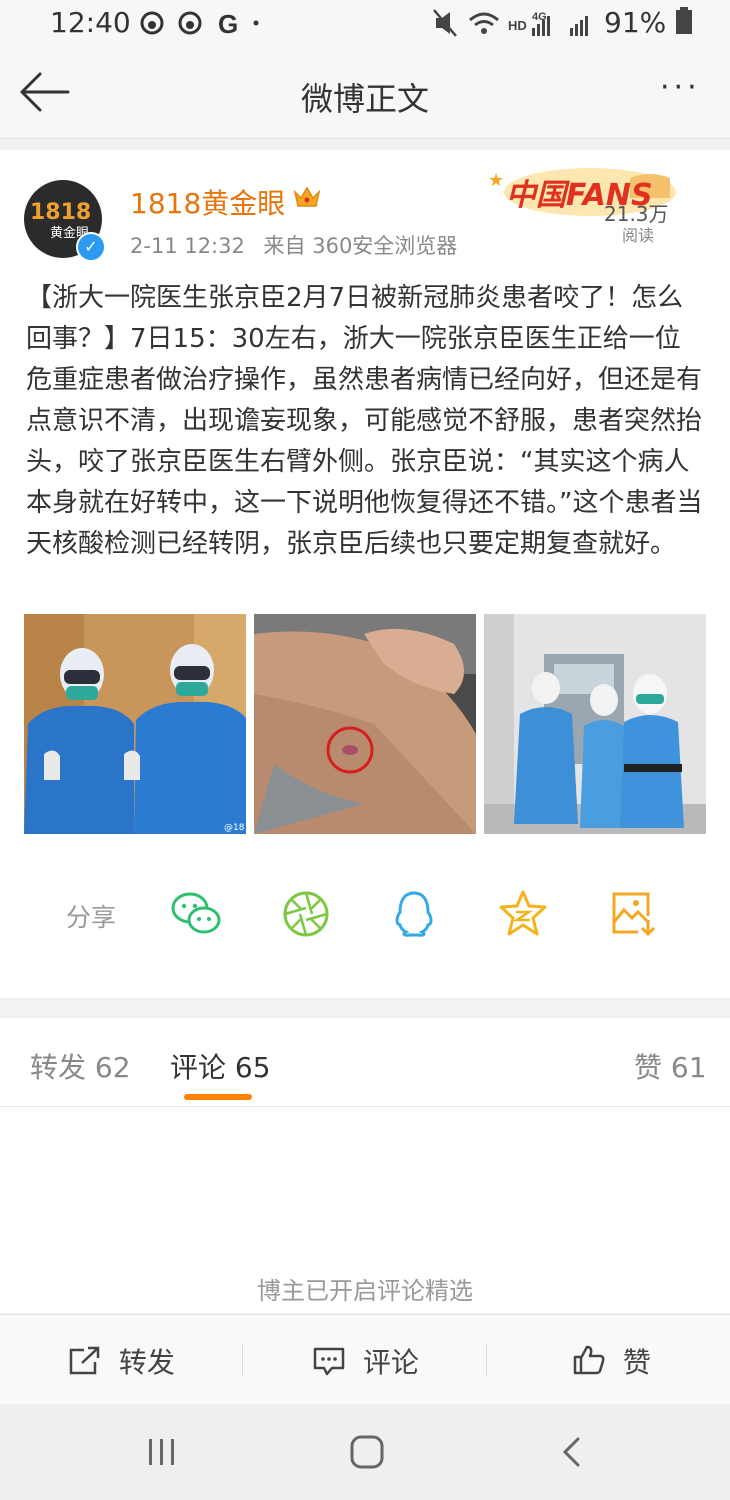  I want to click on more-button: ···, so click(680, 87).